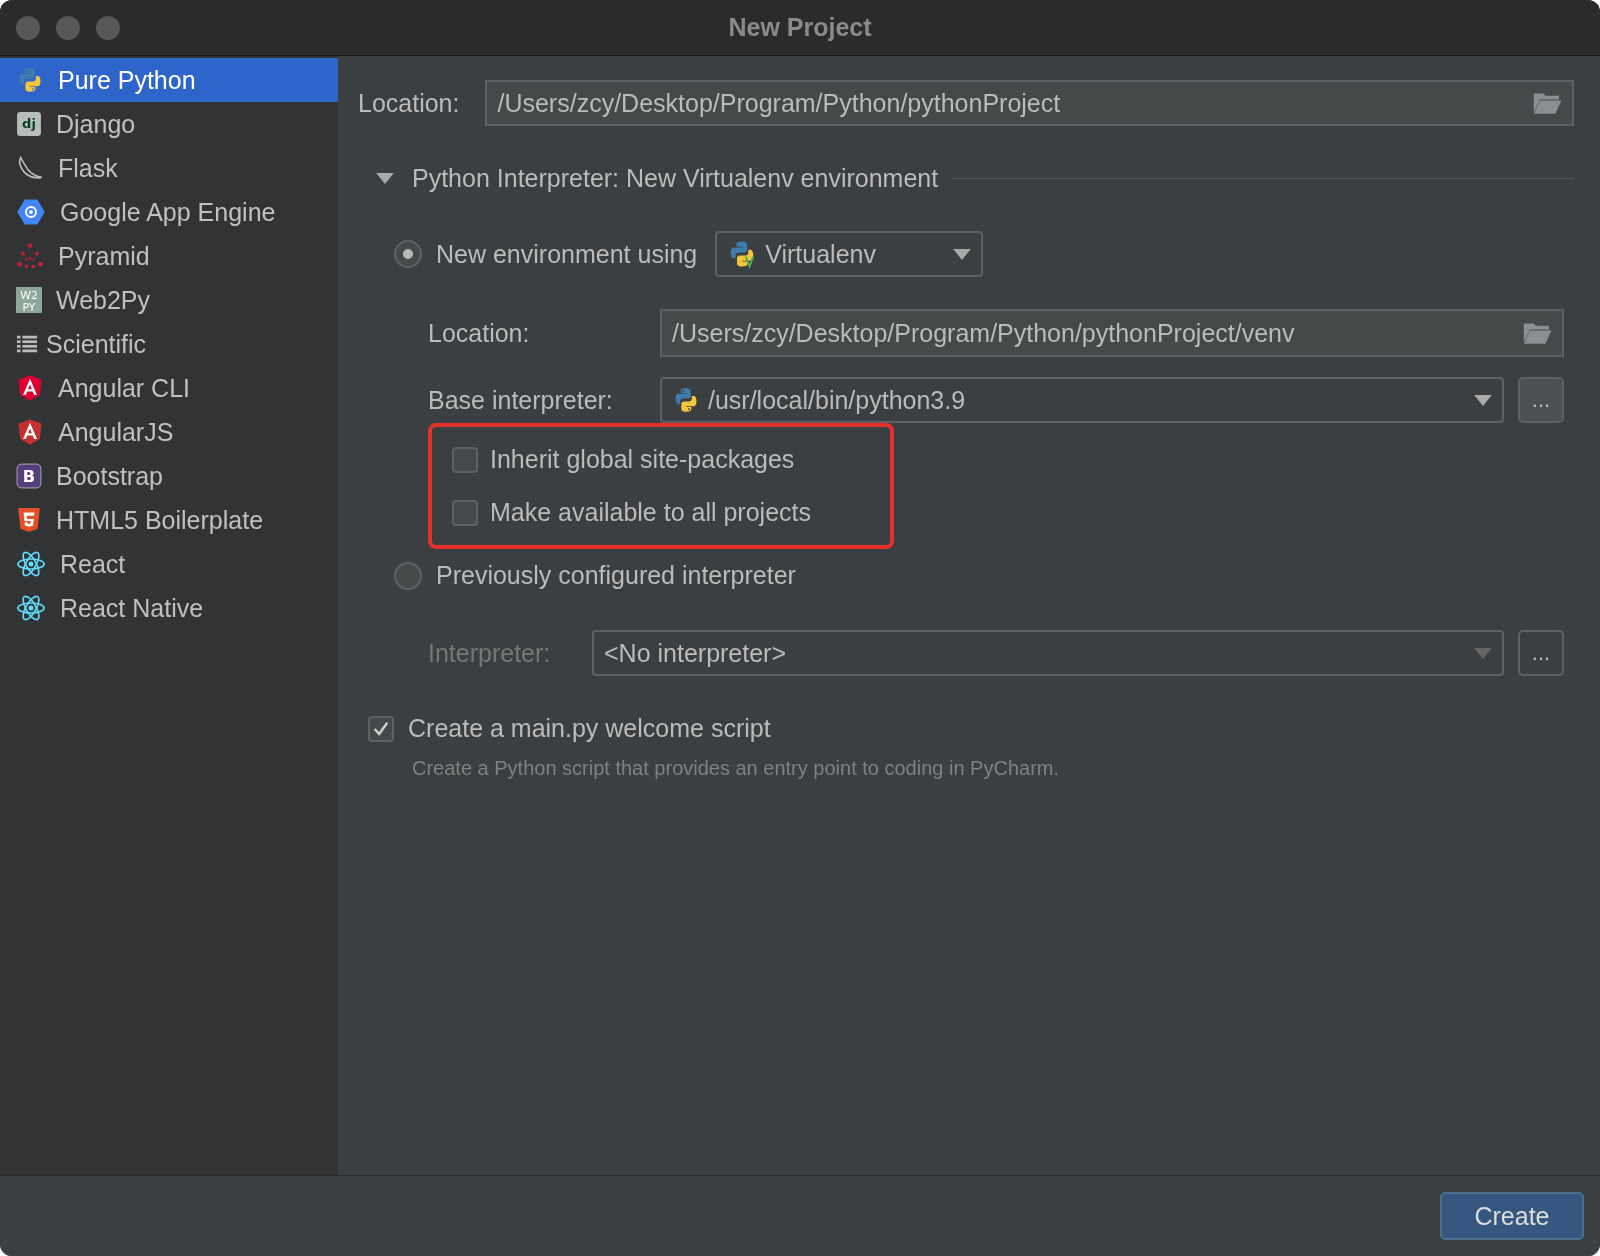 Image resolution: width=1600 pixels, height=1256 pixels. I want to click on base-interpreter-dropdown: /usr/local/bin/python3.9, so click(1082, 400).